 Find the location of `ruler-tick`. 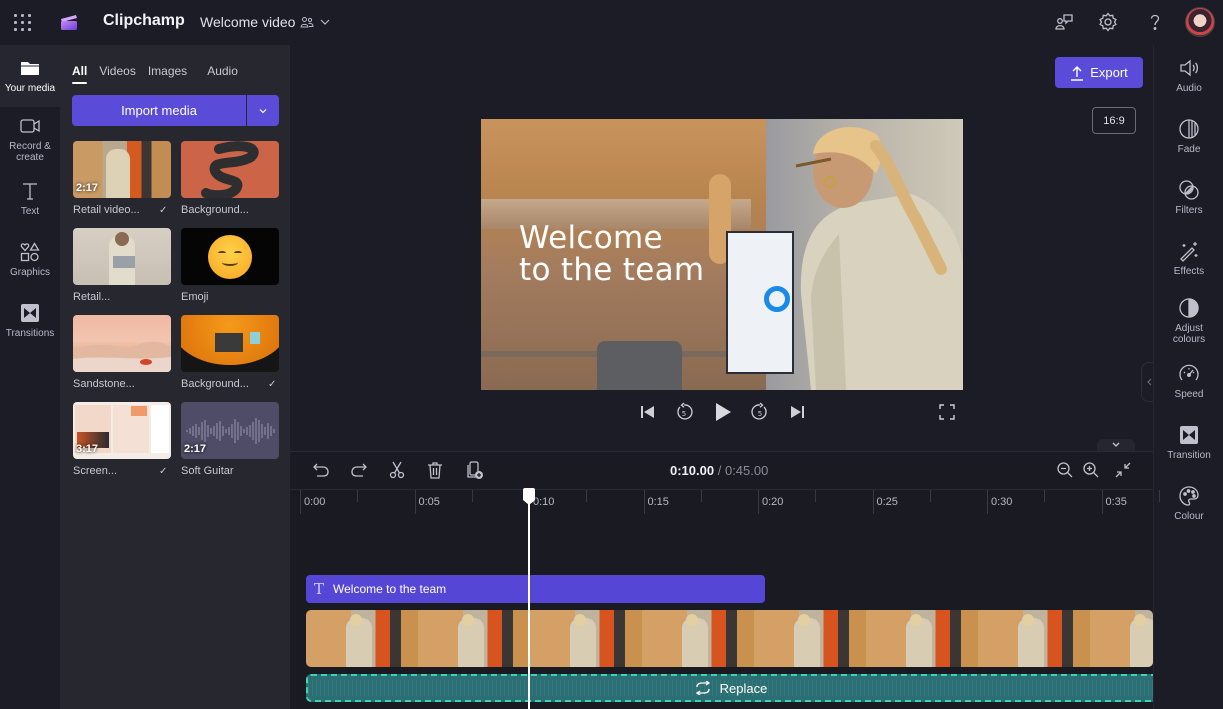

ruler-tick is located at coordinates (644, 502).